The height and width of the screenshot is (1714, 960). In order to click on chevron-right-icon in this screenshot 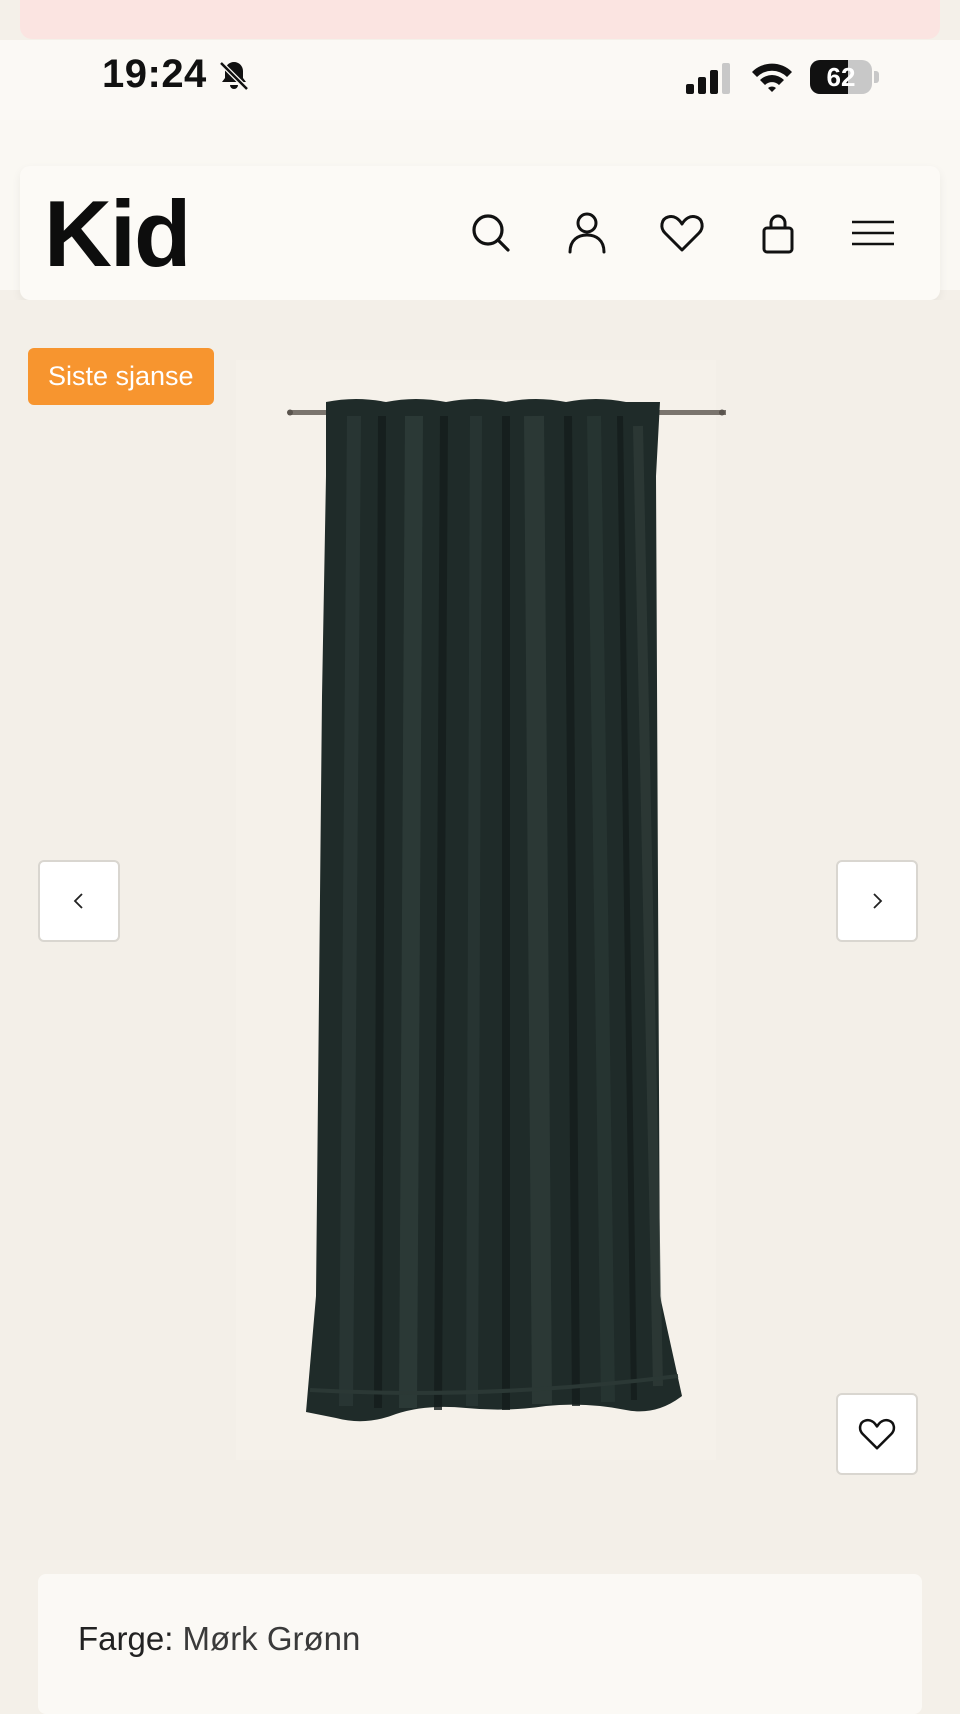, I will do `click(878, 901)`.